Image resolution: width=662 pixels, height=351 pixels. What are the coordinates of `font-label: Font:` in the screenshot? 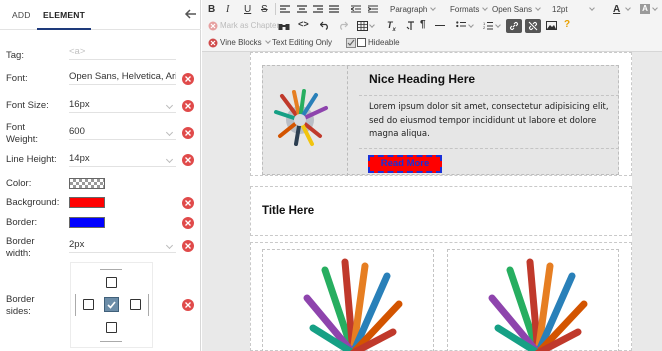 It's located at (17, 78).